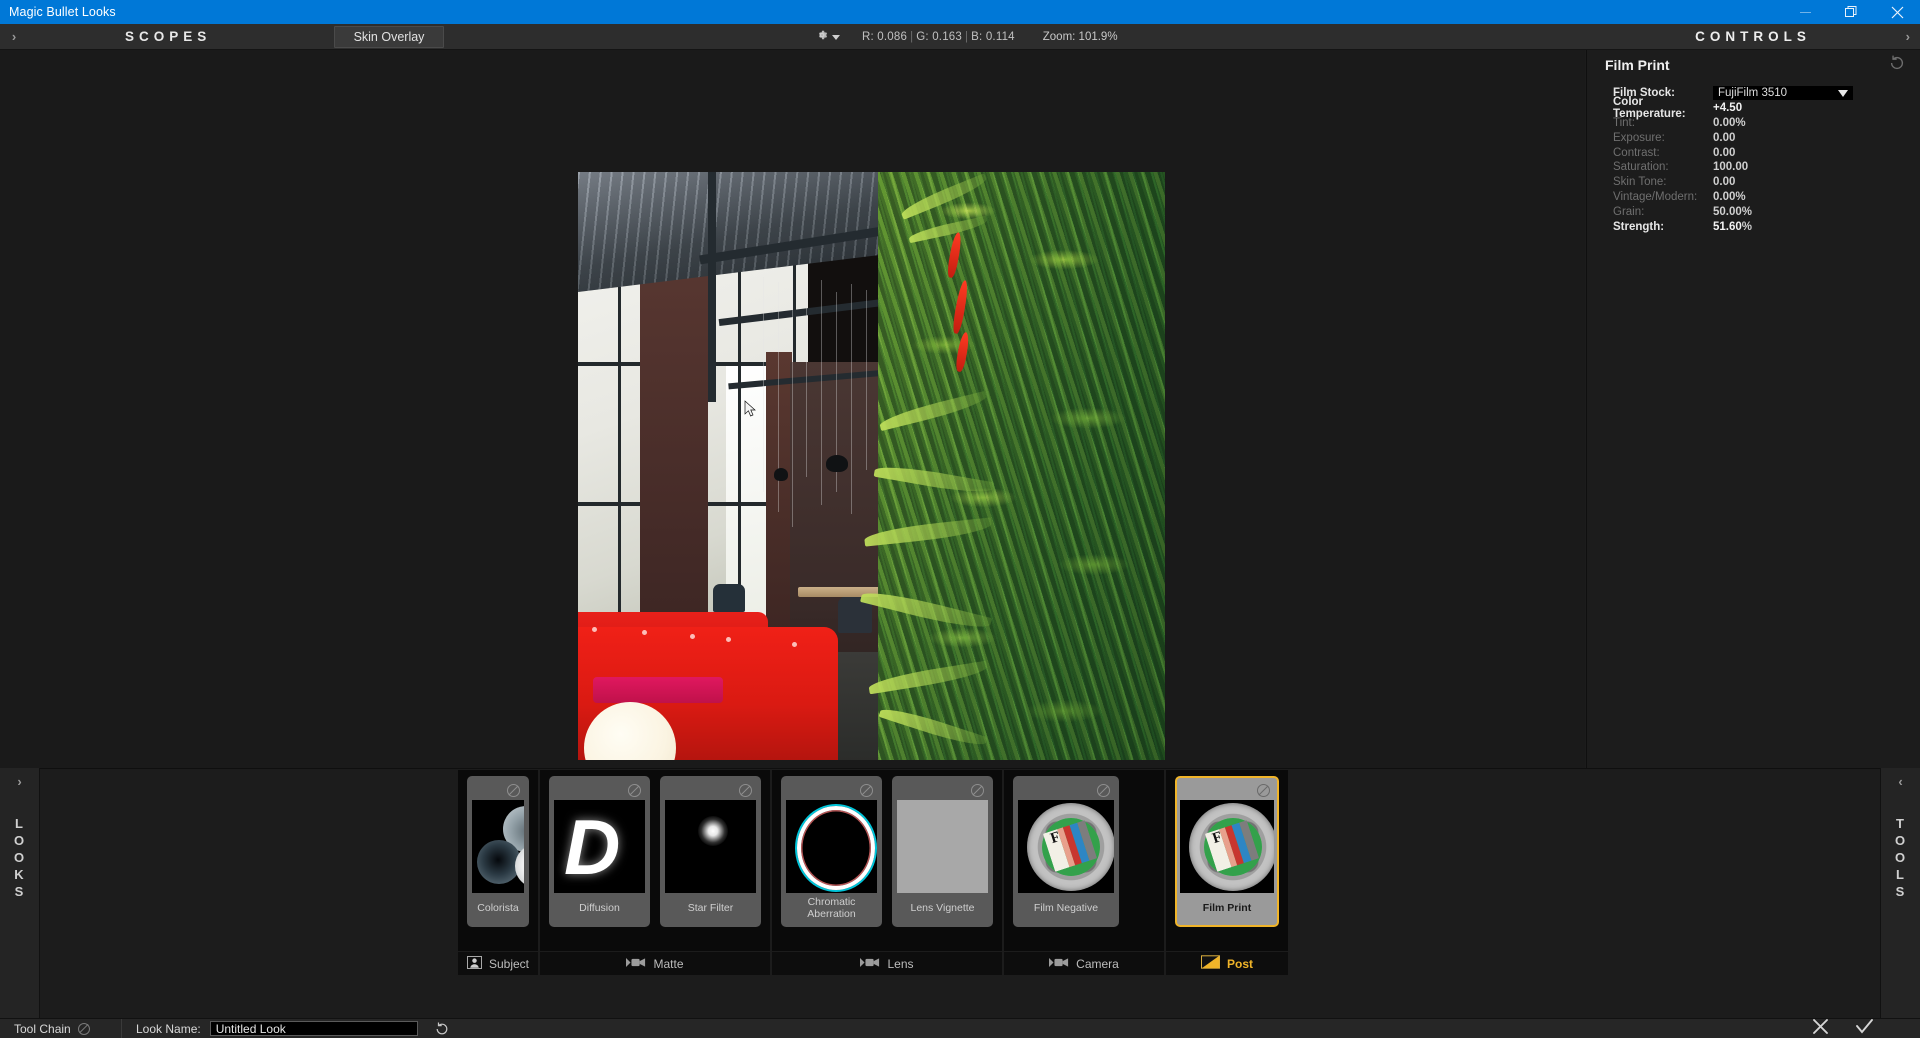 The image size is (1920, 1038). I want to click on toolchain-group: F Film Negative Camera, so click(1085, 872).